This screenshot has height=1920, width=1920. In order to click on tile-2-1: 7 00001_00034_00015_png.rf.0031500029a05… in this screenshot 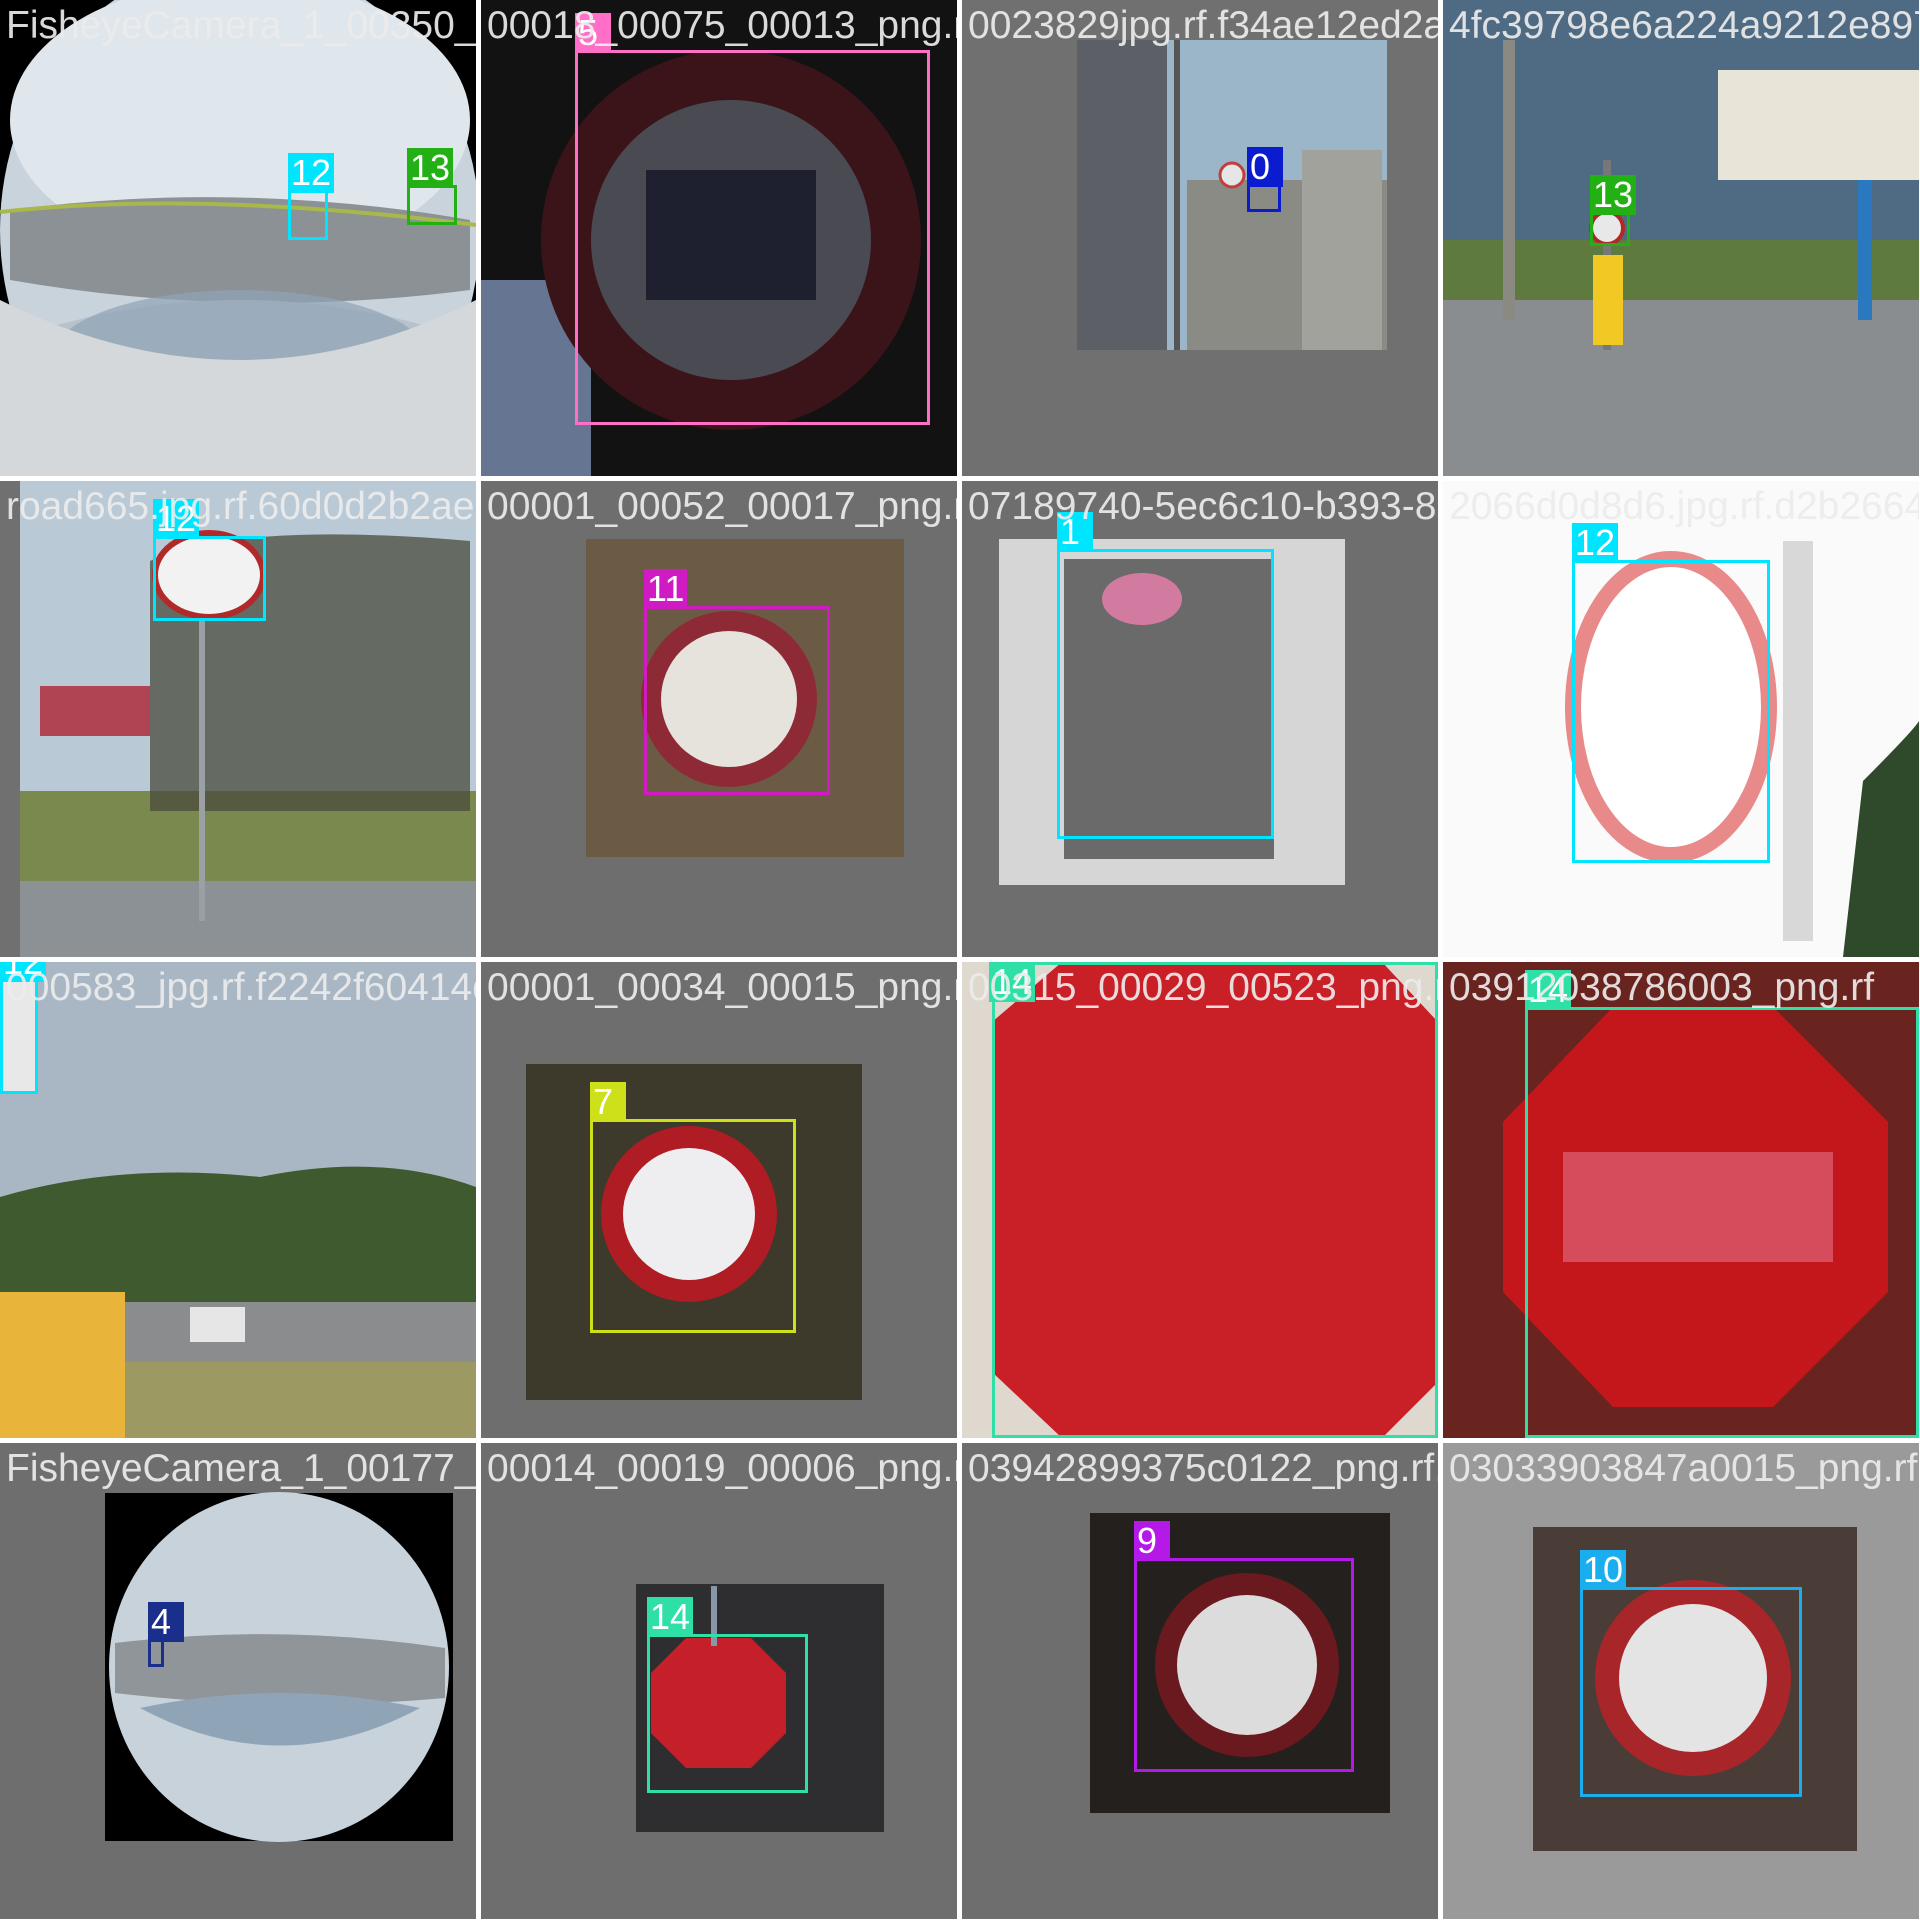, I will do `click(719, 1200)`.